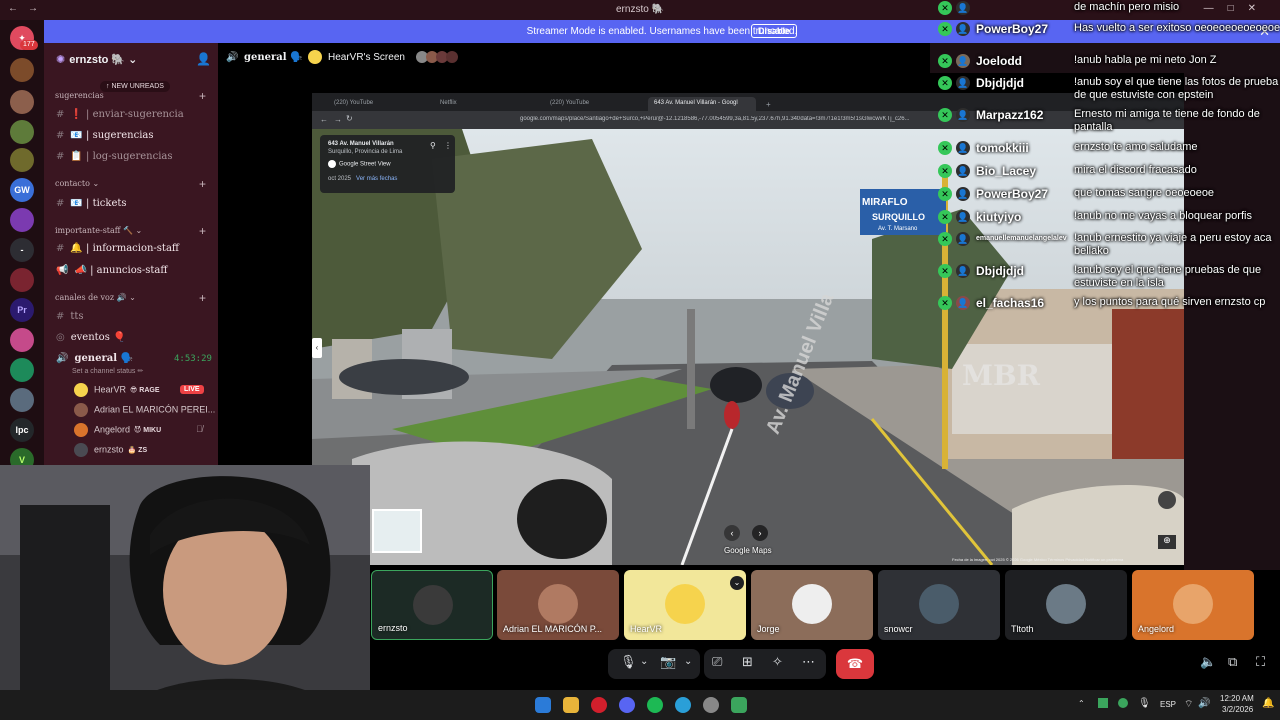 The image size is (1280, 720). I want to click on reload-icon: ↻, so click(349, 118).